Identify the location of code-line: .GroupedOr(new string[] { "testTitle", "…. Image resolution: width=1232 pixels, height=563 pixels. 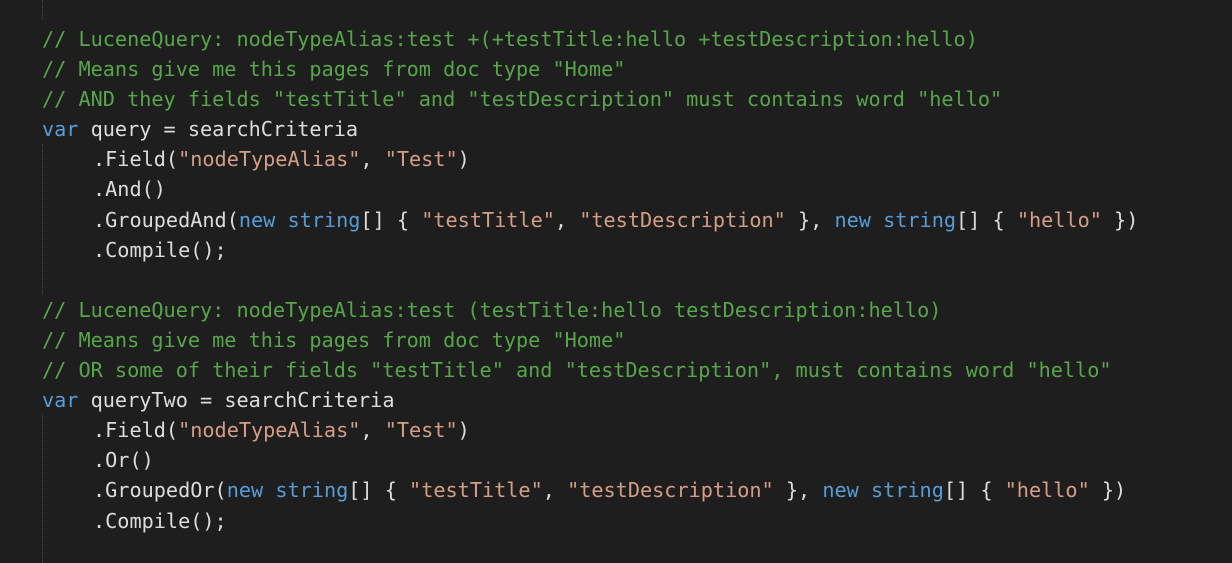
(616, 490).